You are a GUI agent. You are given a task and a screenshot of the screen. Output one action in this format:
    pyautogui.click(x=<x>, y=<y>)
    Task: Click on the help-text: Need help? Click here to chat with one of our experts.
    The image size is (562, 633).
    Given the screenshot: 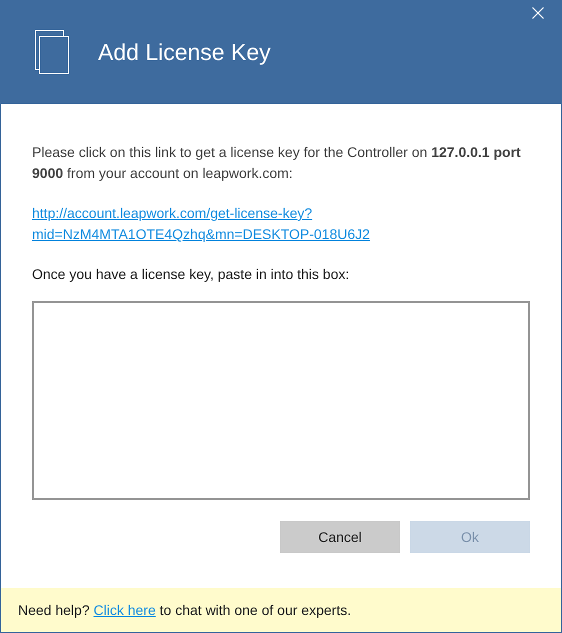 What is the action you would take?
    pyautogui.click(x=185, y=610)
    